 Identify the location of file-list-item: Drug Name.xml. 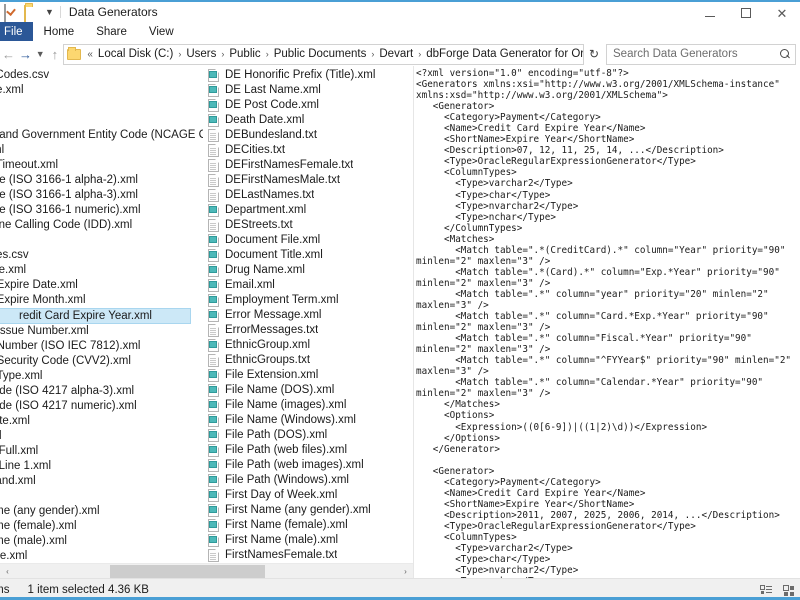
(308, 270).